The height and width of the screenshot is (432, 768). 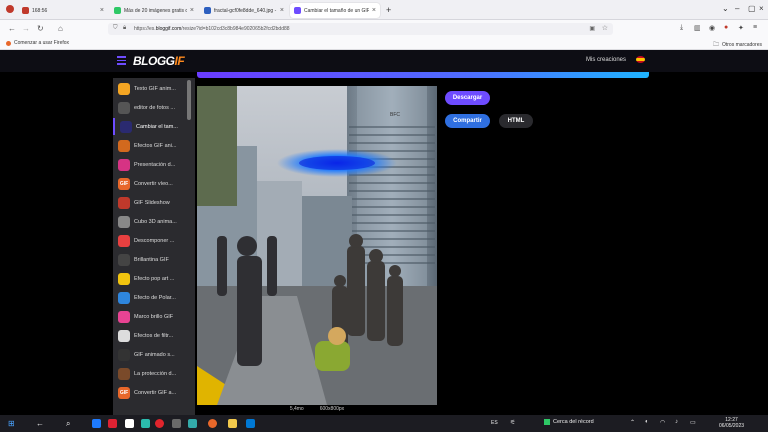 I want to click on tray-overflow-icon: ⌃, so click(x=632, y=422).